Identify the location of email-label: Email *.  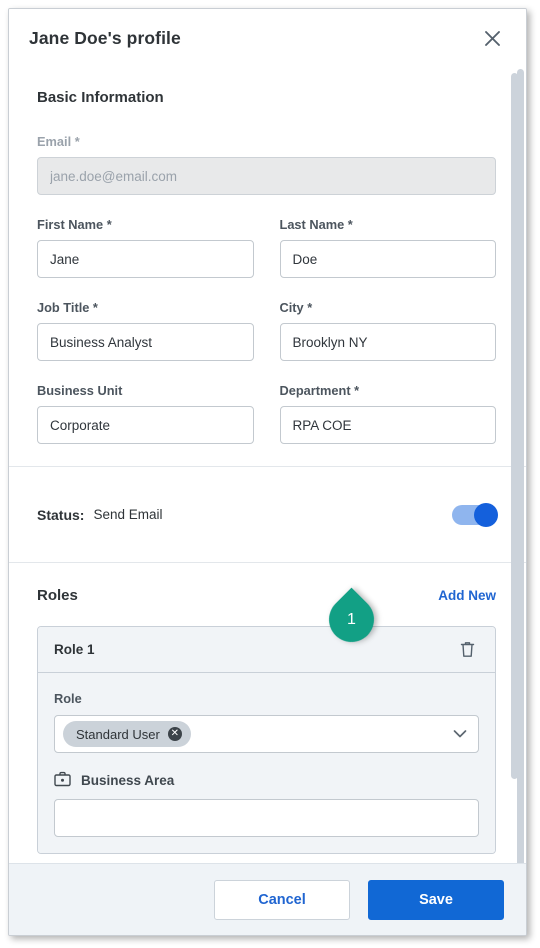
(58, 141).